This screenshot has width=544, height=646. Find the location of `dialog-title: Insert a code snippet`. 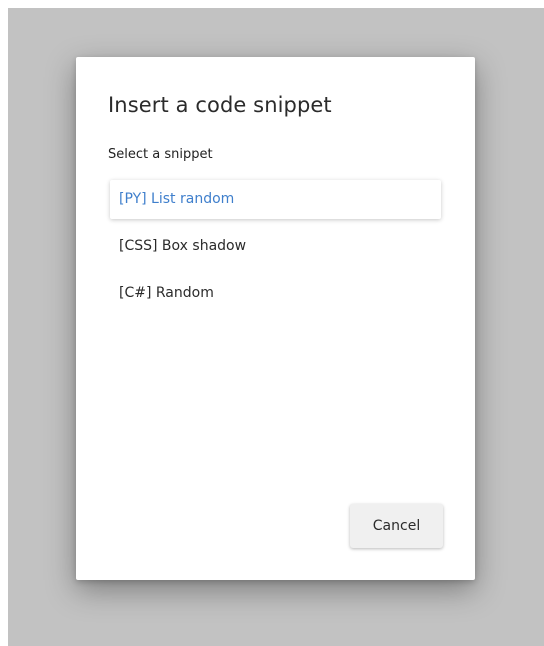

dialog-title: Insert a code snippet is located at coordinates (220, 105).